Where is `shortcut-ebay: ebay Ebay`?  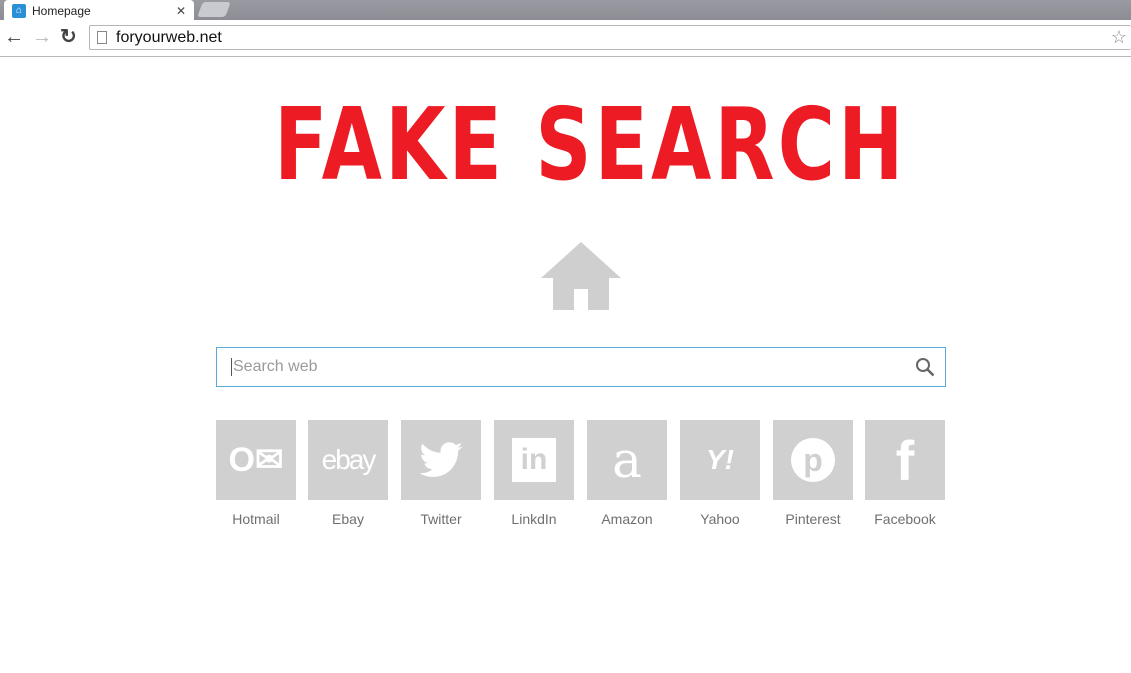
shortcut-ebay: ebay Ebay is located at coordinates (348, 473).